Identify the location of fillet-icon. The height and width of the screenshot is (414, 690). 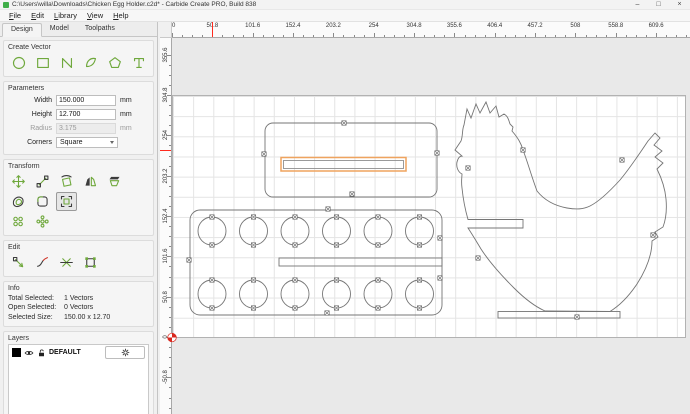
(42, 201).